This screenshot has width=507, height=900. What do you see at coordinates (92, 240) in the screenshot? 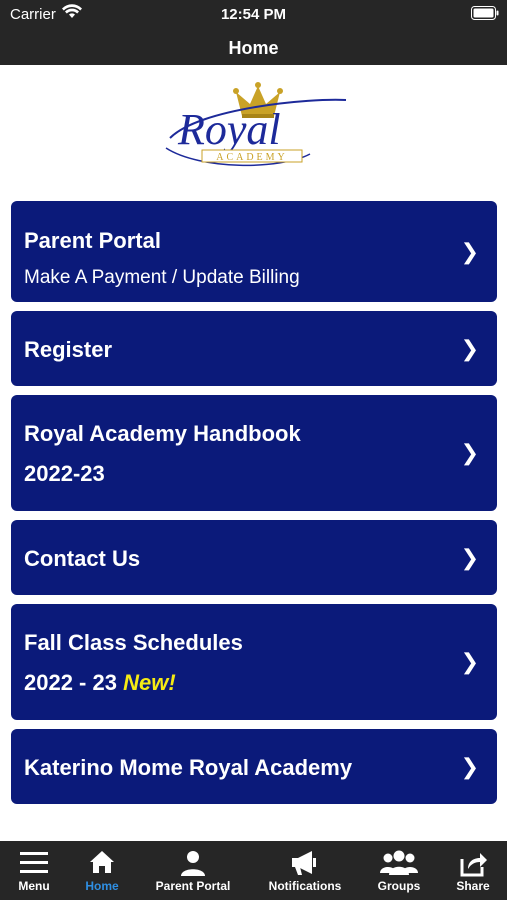
I see `card-title: Parent Portal` at bounding box center [92, 240].